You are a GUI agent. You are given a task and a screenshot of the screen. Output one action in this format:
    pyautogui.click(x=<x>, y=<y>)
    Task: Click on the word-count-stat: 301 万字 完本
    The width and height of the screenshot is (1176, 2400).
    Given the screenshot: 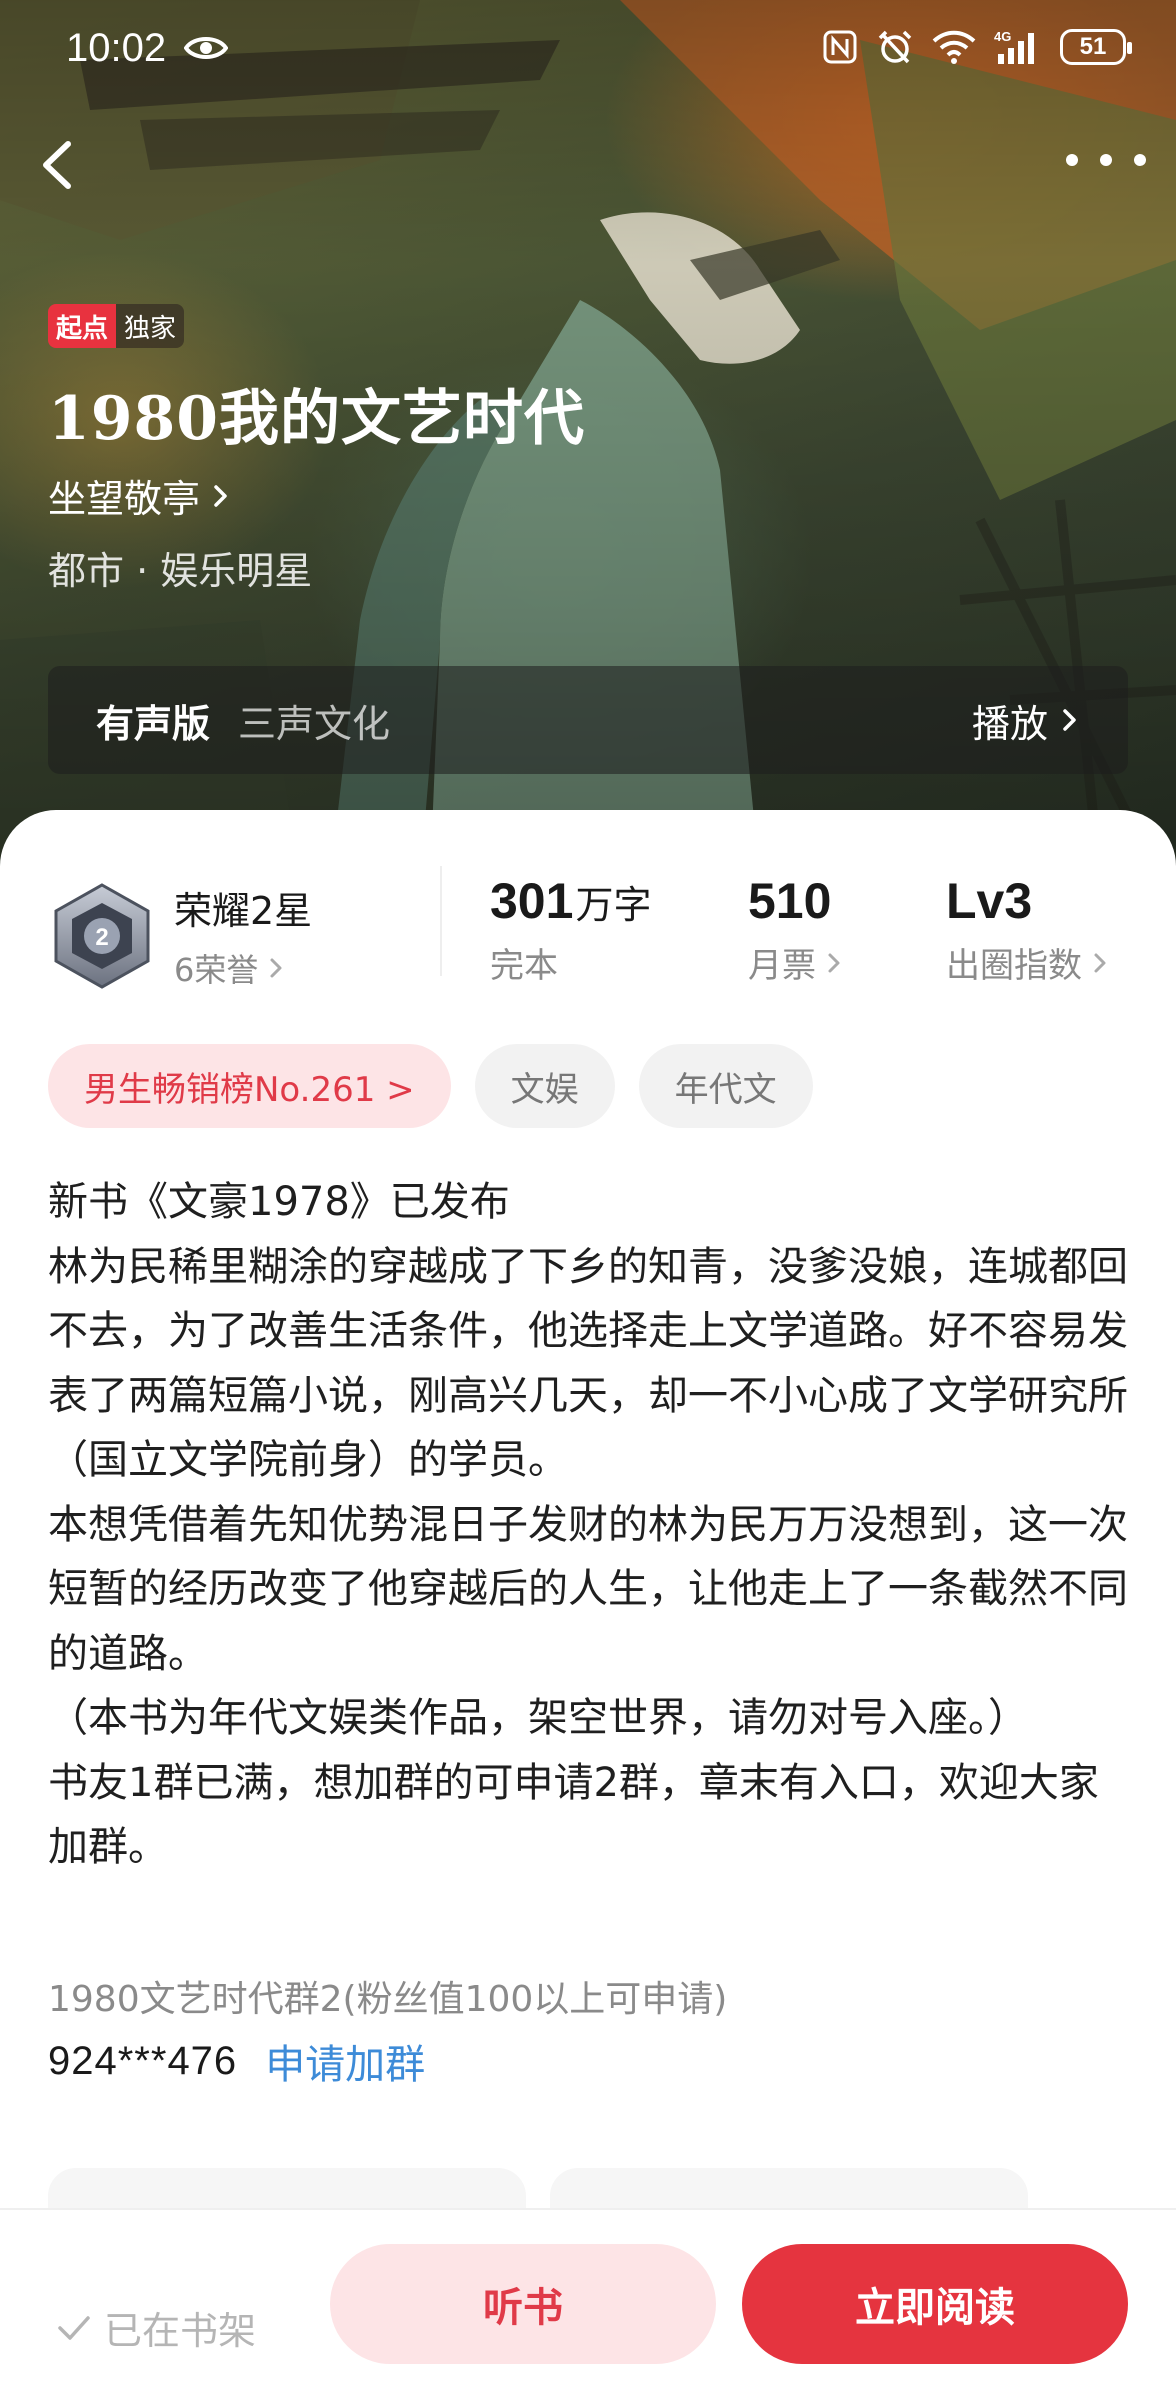 What is the action you would take?
    pyautogui.click(x=570, y=929)
    